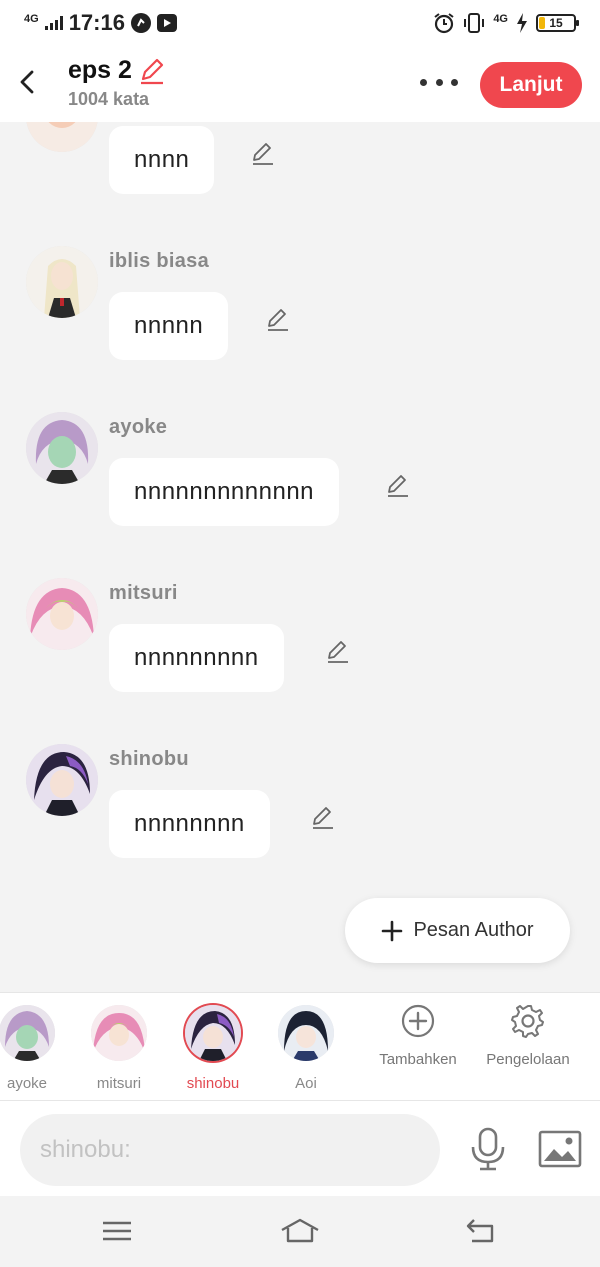  Describe the element at coordinates (522, 23) in the screenshot. I see `charging-icon` at that location.